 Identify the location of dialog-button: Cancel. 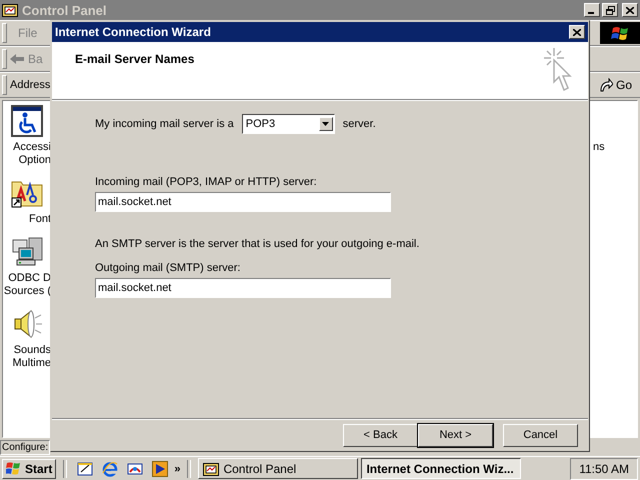
(540, 435).